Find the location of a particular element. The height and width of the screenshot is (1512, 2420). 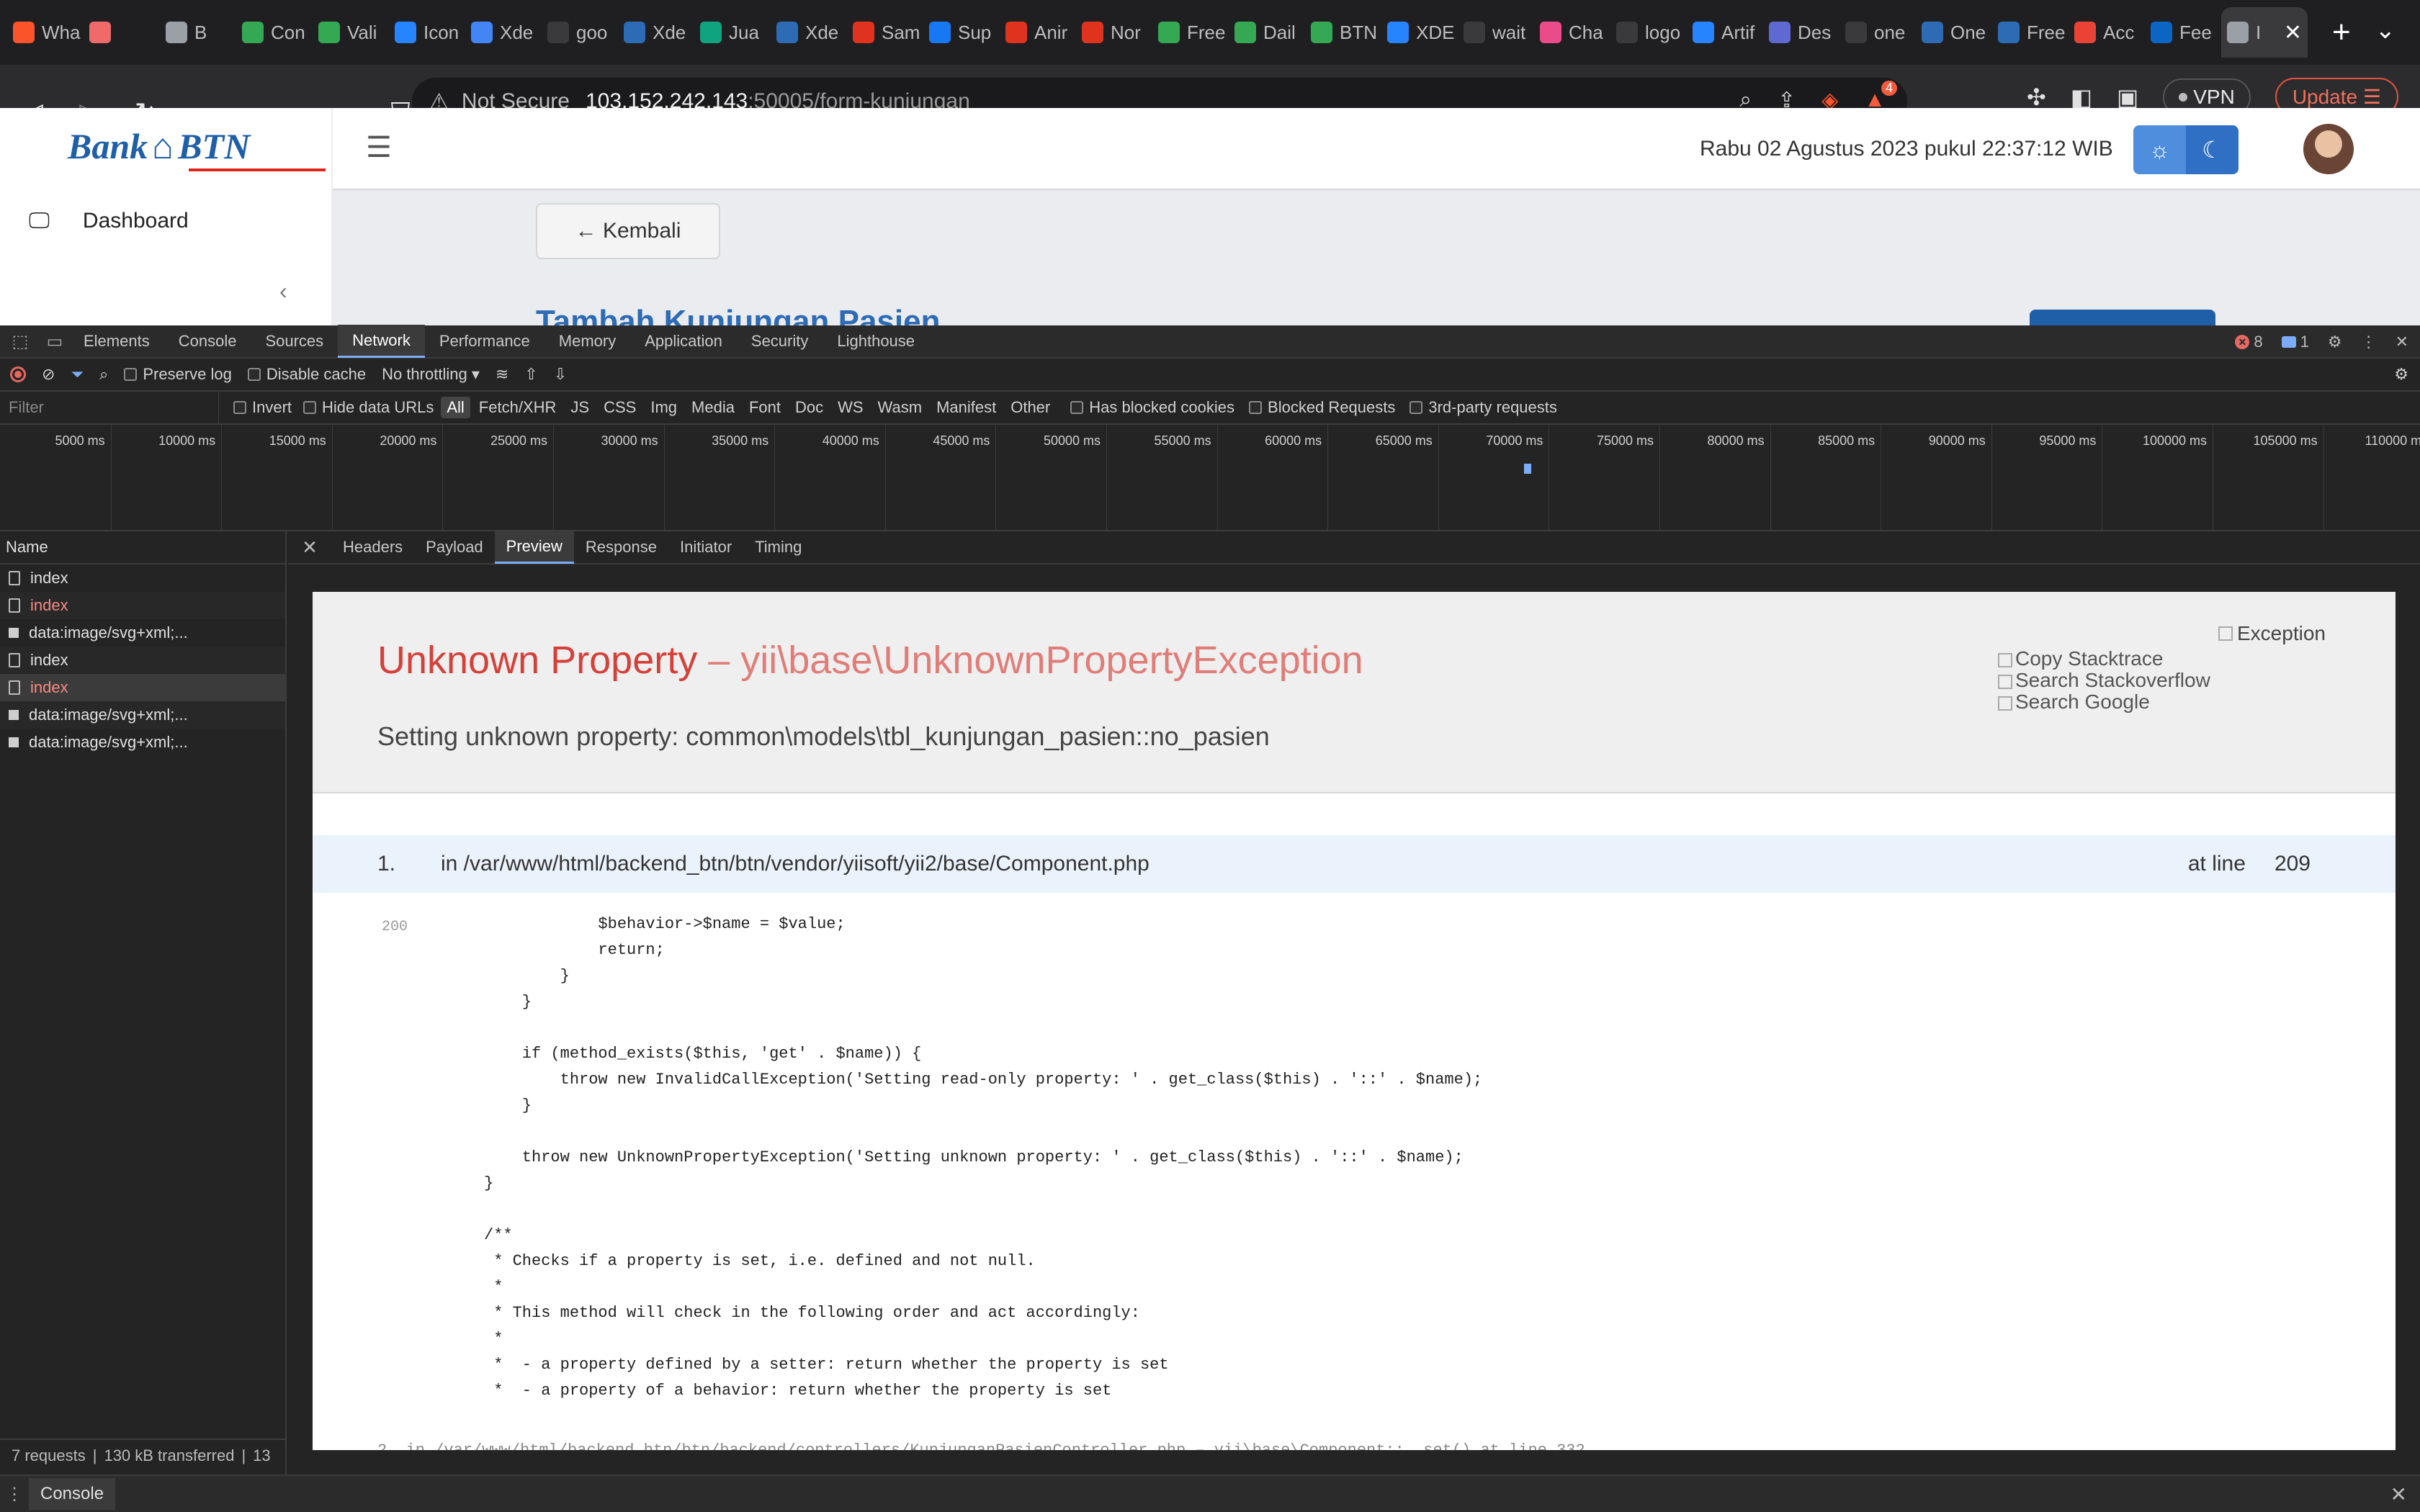

drawer-menu-icon: ⋮ is located at coordinates (14, 1494).